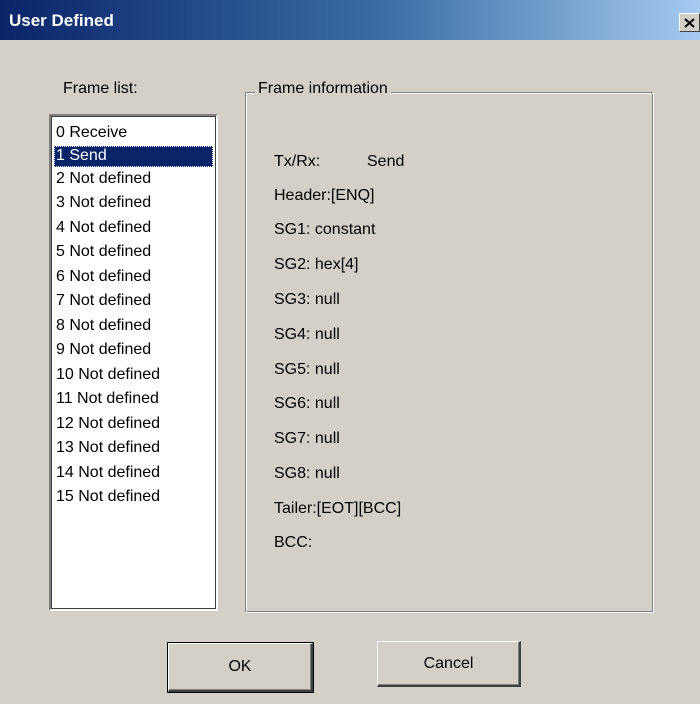 The height and width of the screenshot is (704, 700). What do you see at coordinates (133, 326) in the screenshot?
I see `frame-list-item: 8 Not defined` at bounding box center [133, 326].